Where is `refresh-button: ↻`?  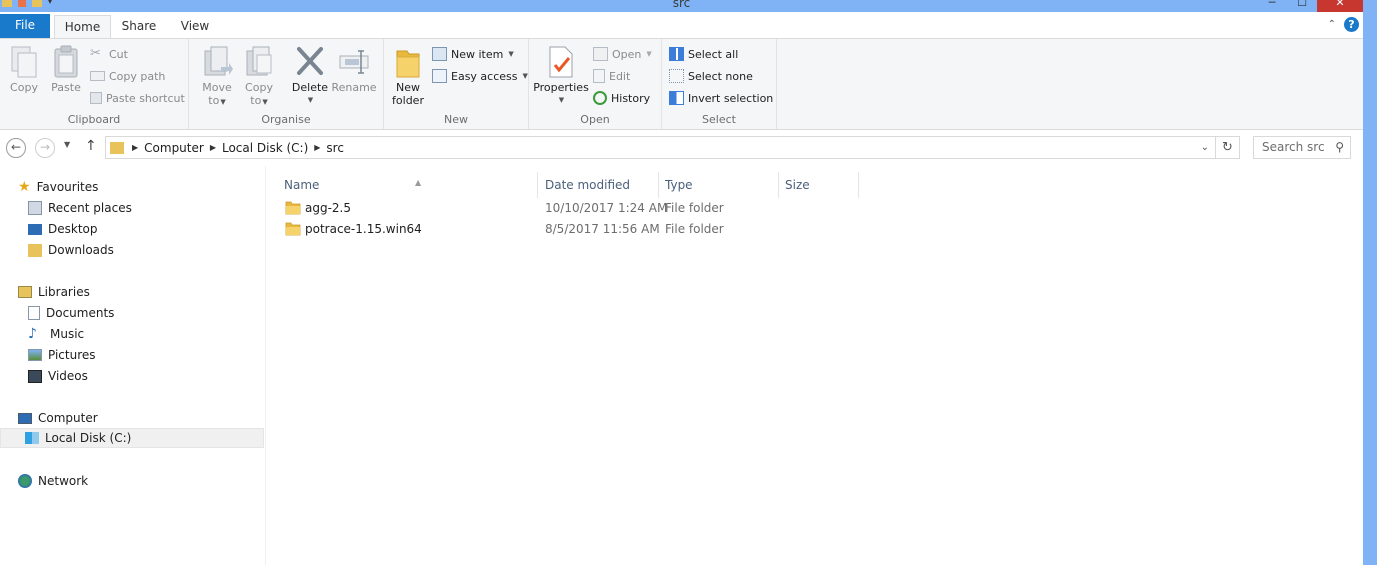 refresh-button: ↻ is located at coordinates (1228, 147).